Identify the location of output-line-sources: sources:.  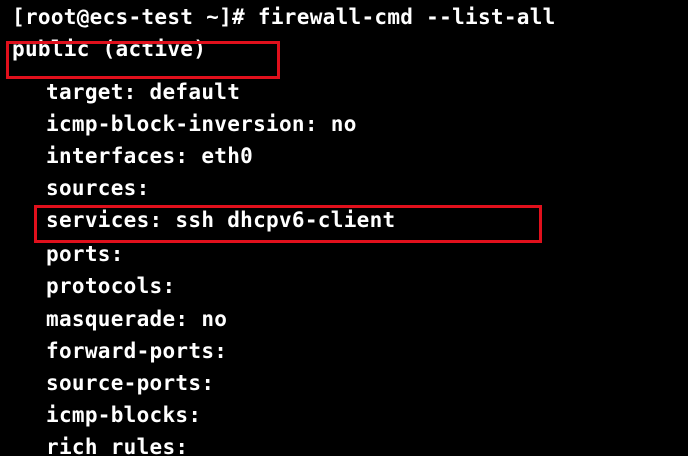
(98, 188).